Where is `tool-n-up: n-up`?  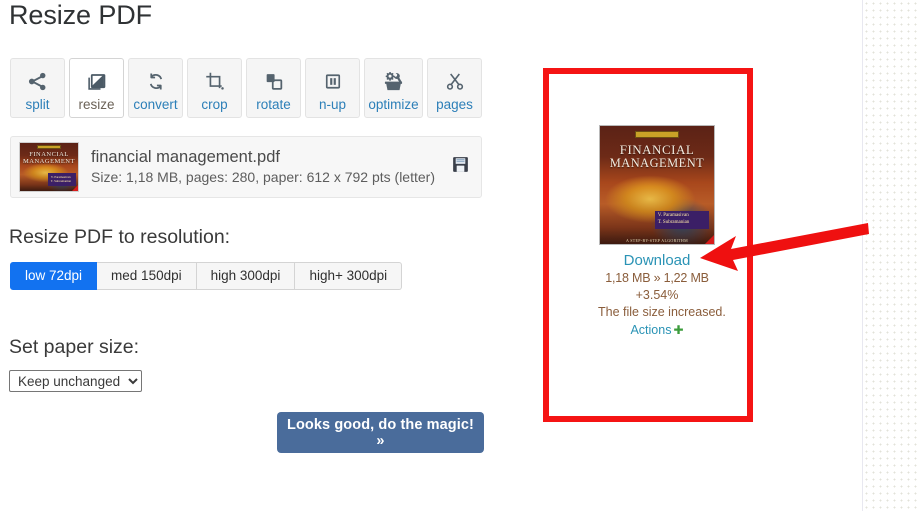
tool-n-up: n-up is located at coordinates (332, 88).